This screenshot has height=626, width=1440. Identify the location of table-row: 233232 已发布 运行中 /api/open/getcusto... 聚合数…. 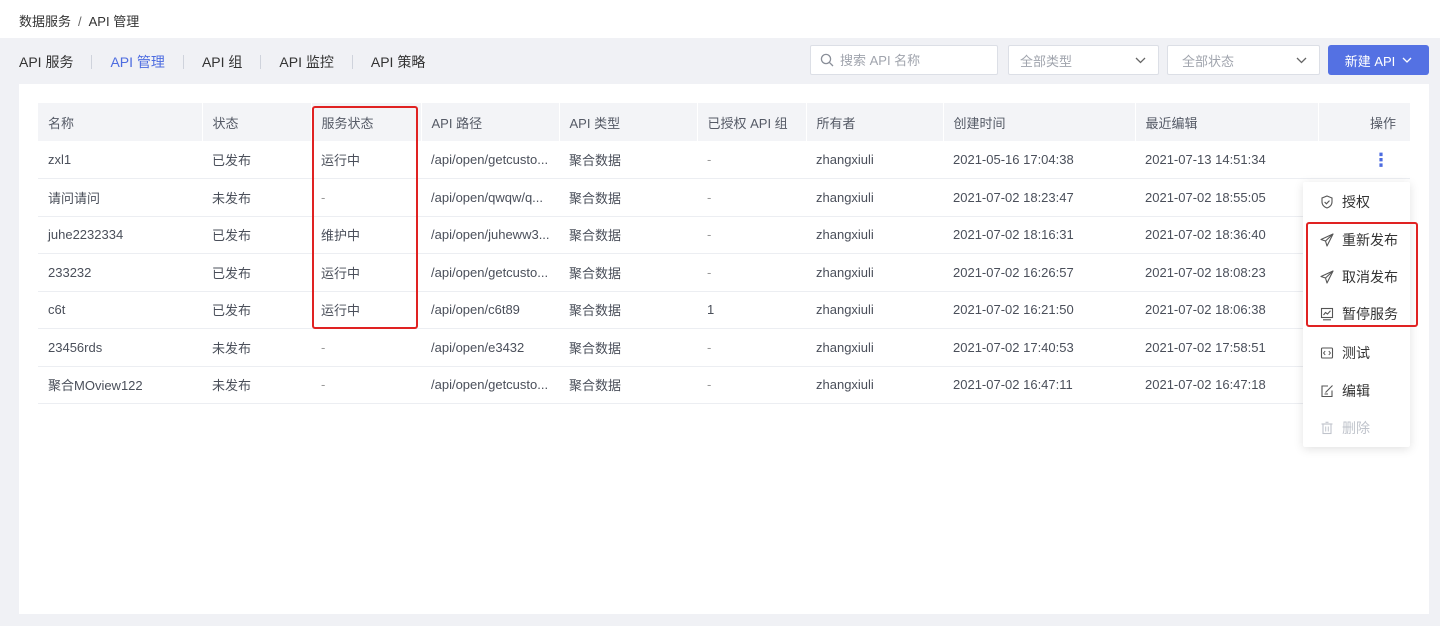
(724, 273).